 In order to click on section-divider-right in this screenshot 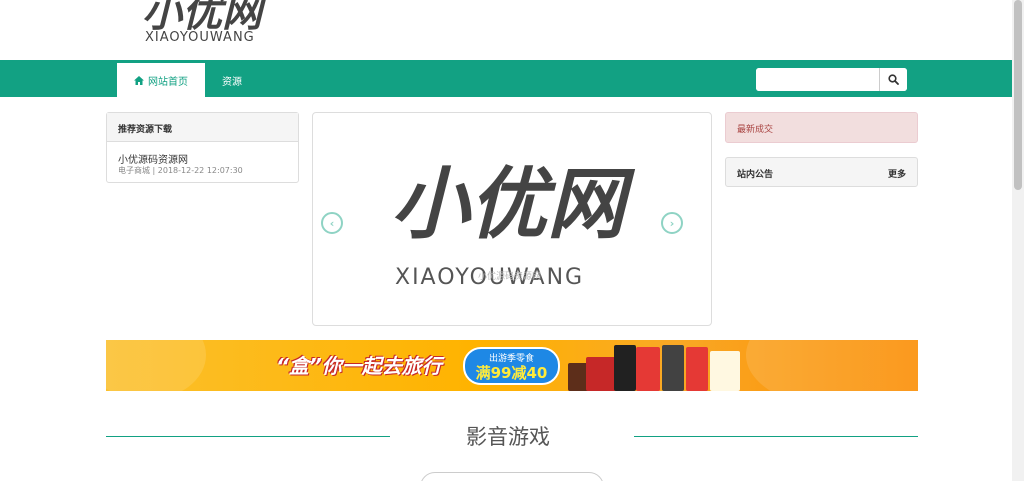, I will do `click(776, 436)`.